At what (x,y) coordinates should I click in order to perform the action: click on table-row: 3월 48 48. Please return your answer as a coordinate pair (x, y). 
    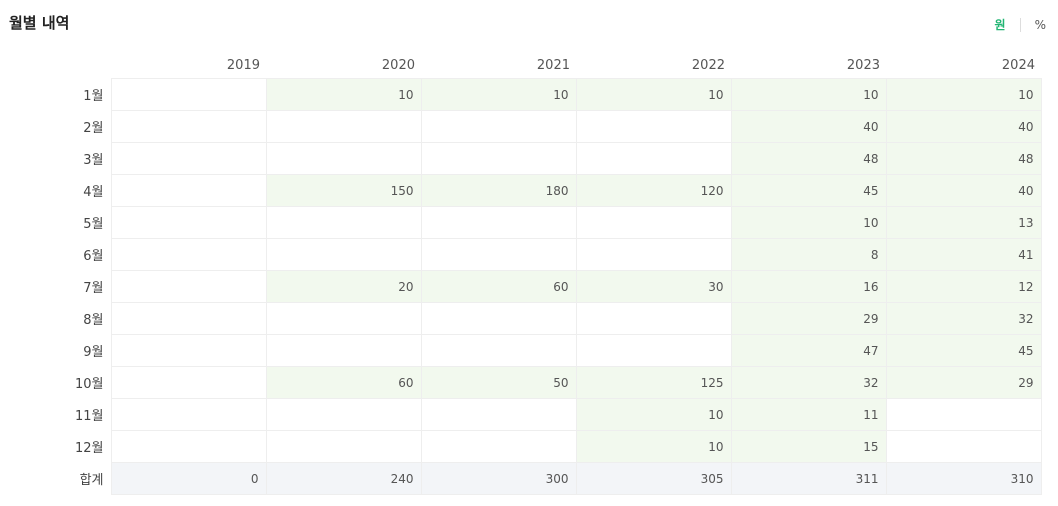
    Looking at the image, I should click on (521, 158).